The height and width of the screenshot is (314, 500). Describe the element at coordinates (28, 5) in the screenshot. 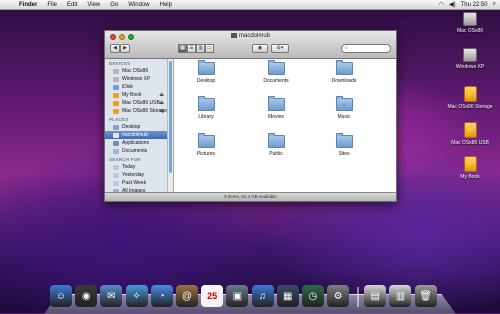

I see `menu-app-finder: Finder` at that location.